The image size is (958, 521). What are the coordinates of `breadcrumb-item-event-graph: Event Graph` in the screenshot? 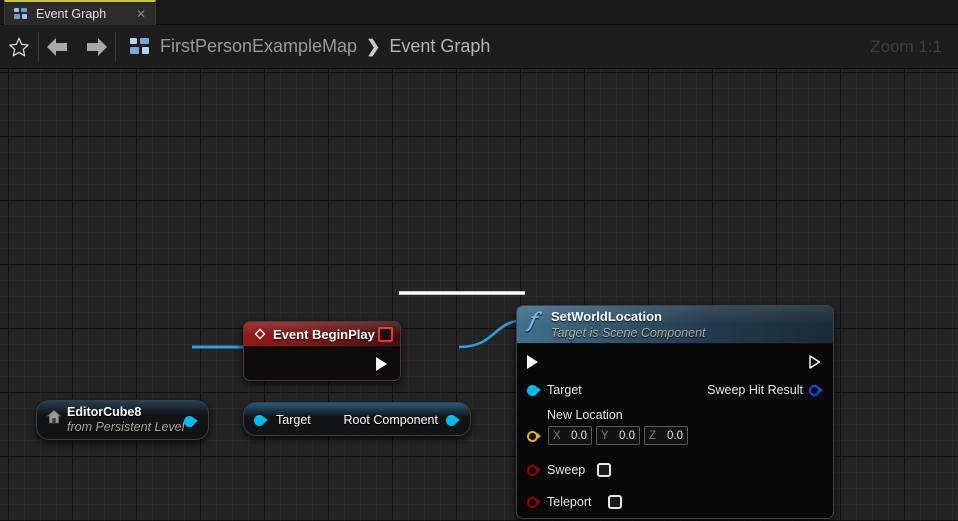 It's located at (439, 46).